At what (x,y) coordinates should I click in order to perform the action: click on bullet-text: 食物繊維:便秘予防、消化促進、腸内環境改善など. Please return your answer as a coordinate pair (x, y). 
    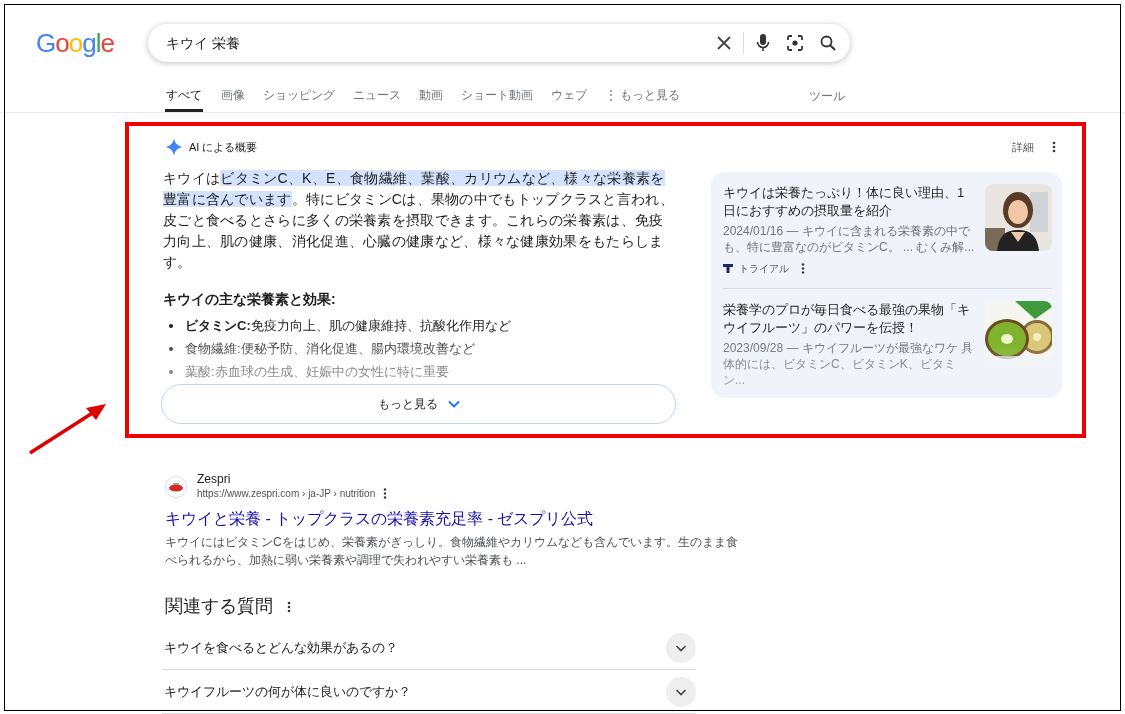
    Looking at the image, I should click on (330, 348).